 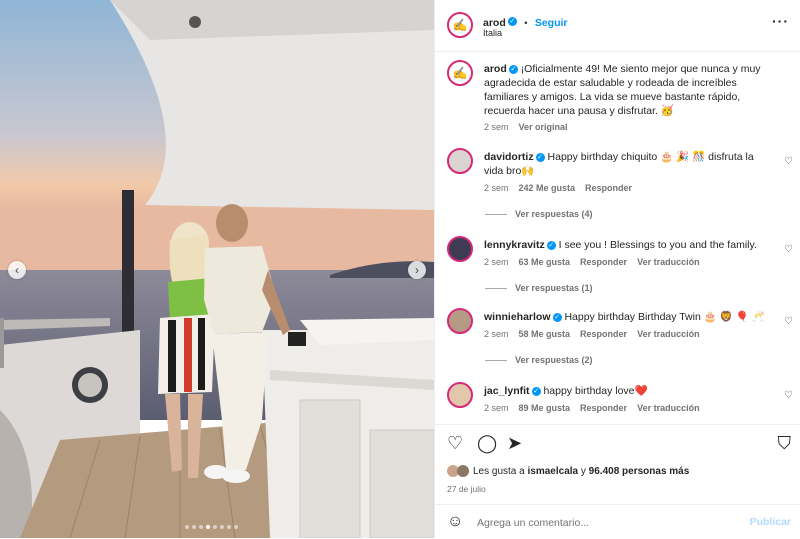 I want to click on author-avatar: ✍, so click(x=460, y=25).